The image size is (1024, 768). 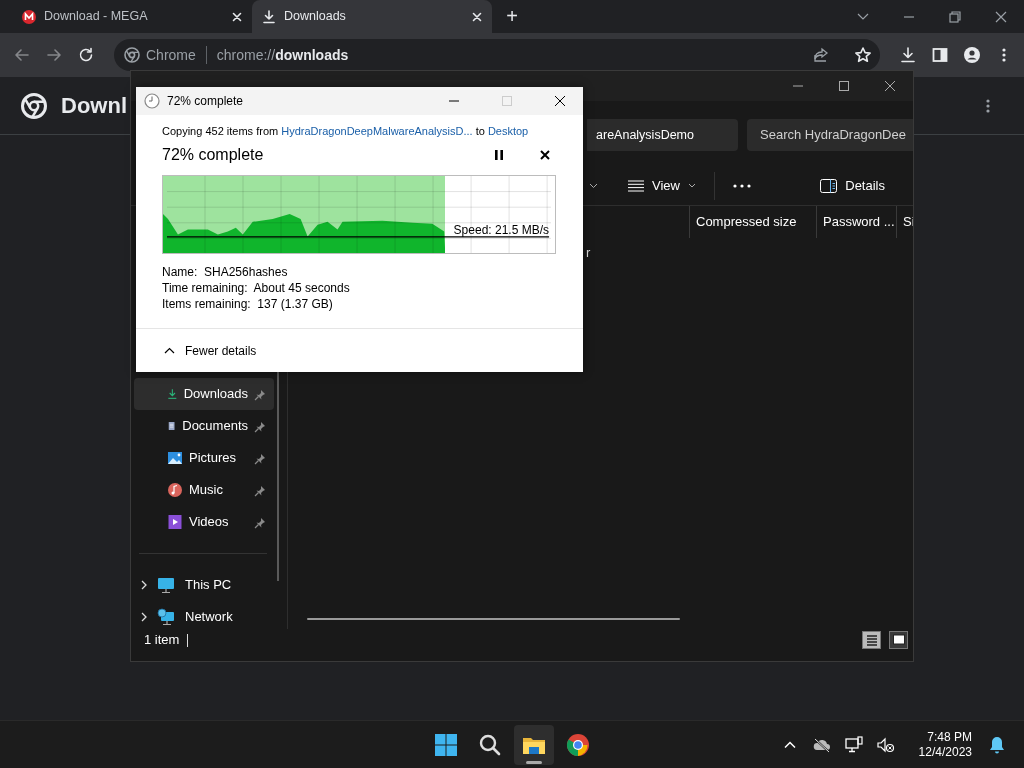 I want to click on back-arrow-icon, so click(x=22, y=55).